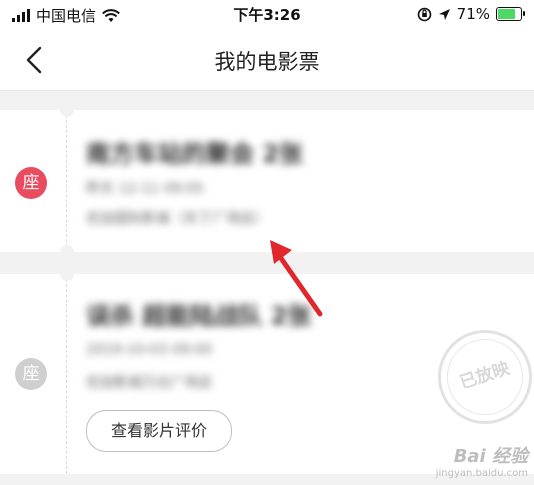  What do you see at coordinates (267, 15) in the screenshot?
I see `status-bar: 中国电信 下午3:26 71%` at bounding box center [267, 15].